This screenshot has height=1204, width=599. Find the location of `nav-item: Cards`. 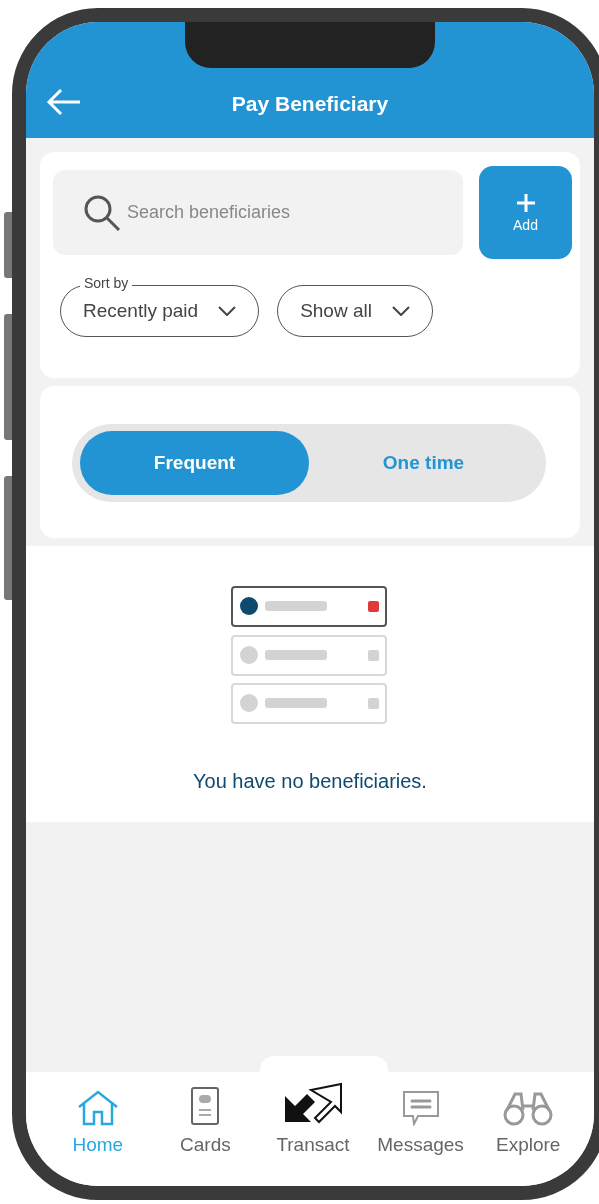

nav-item: Cards is located at coordinates (205, 1129).